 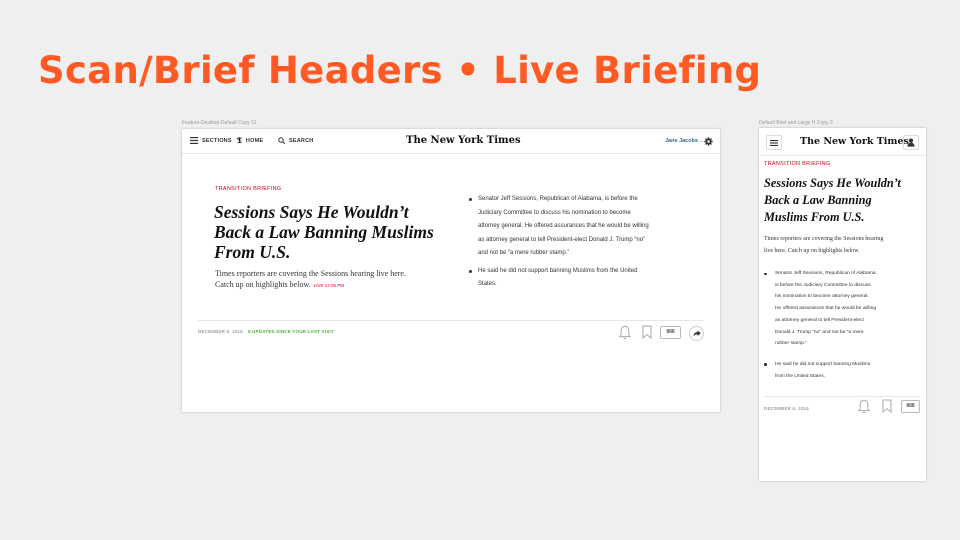 What do you see at coordinates (217, 140) in the screenshot?
I see `sections-label: SECTIONS` at bounding box center [217, 140].